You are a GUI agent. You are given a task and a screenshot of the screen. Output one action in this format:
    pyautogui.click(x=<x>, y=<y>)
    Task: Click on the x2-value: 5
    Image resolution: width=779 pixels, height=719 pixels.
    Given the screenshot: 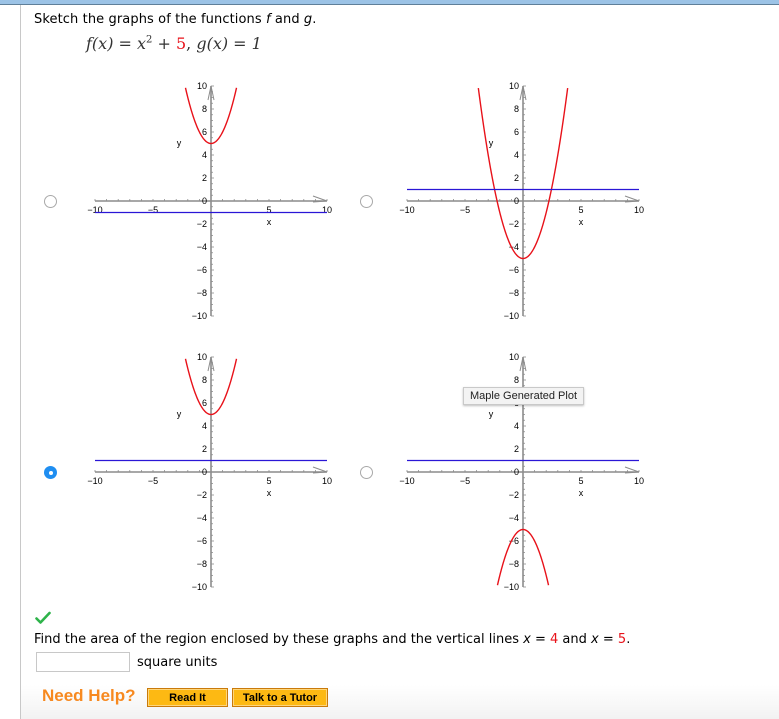 What is the action you would take?
    pyautogui.click(x=622, y=639)
    